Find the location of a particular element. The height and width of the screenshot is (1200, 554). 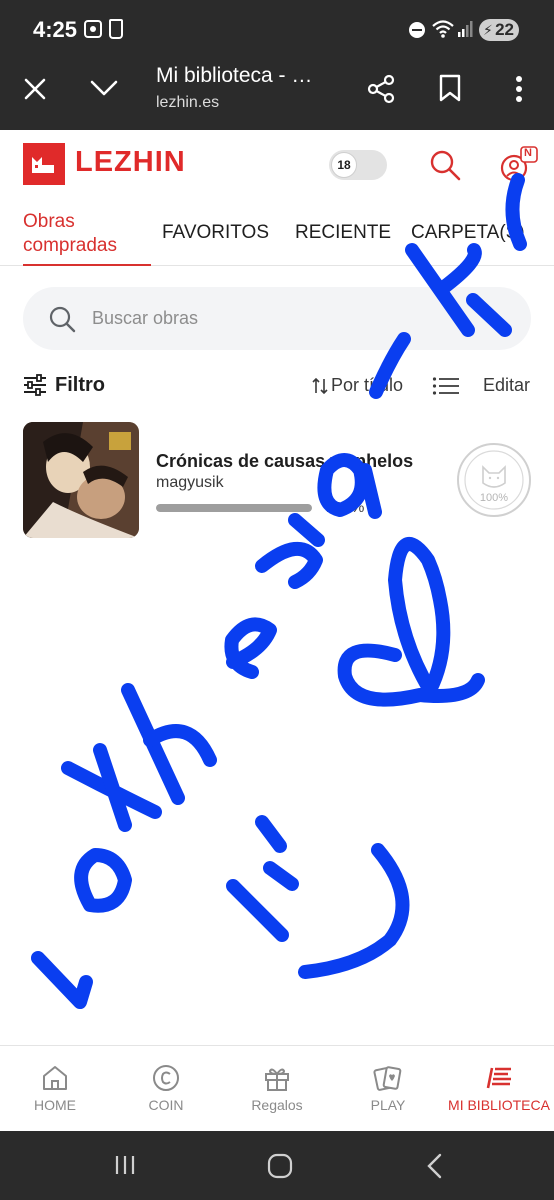

search-placeholder: Buscar obras is located at coordinates (145, 318).